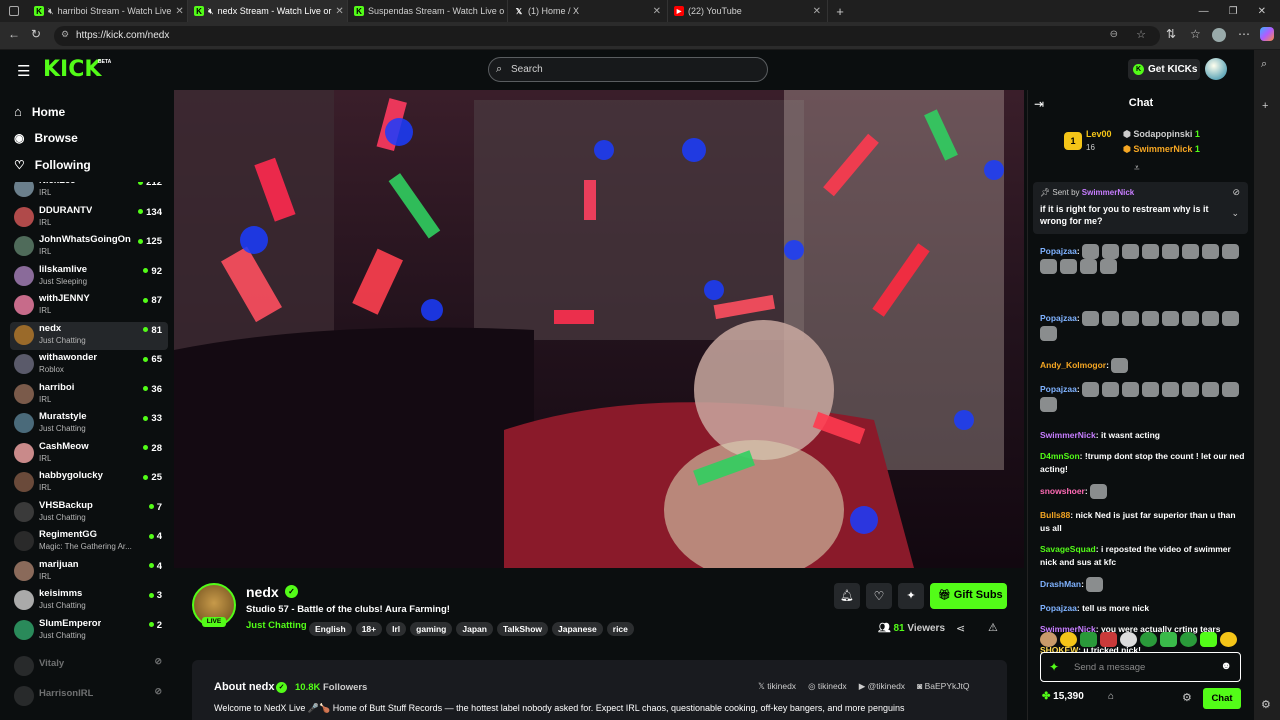 This screenshot has height=720, width=1280. Describe the element at coordinates (577, 629) in the screenshot. I see `tag-chip: Japanese` at that location.